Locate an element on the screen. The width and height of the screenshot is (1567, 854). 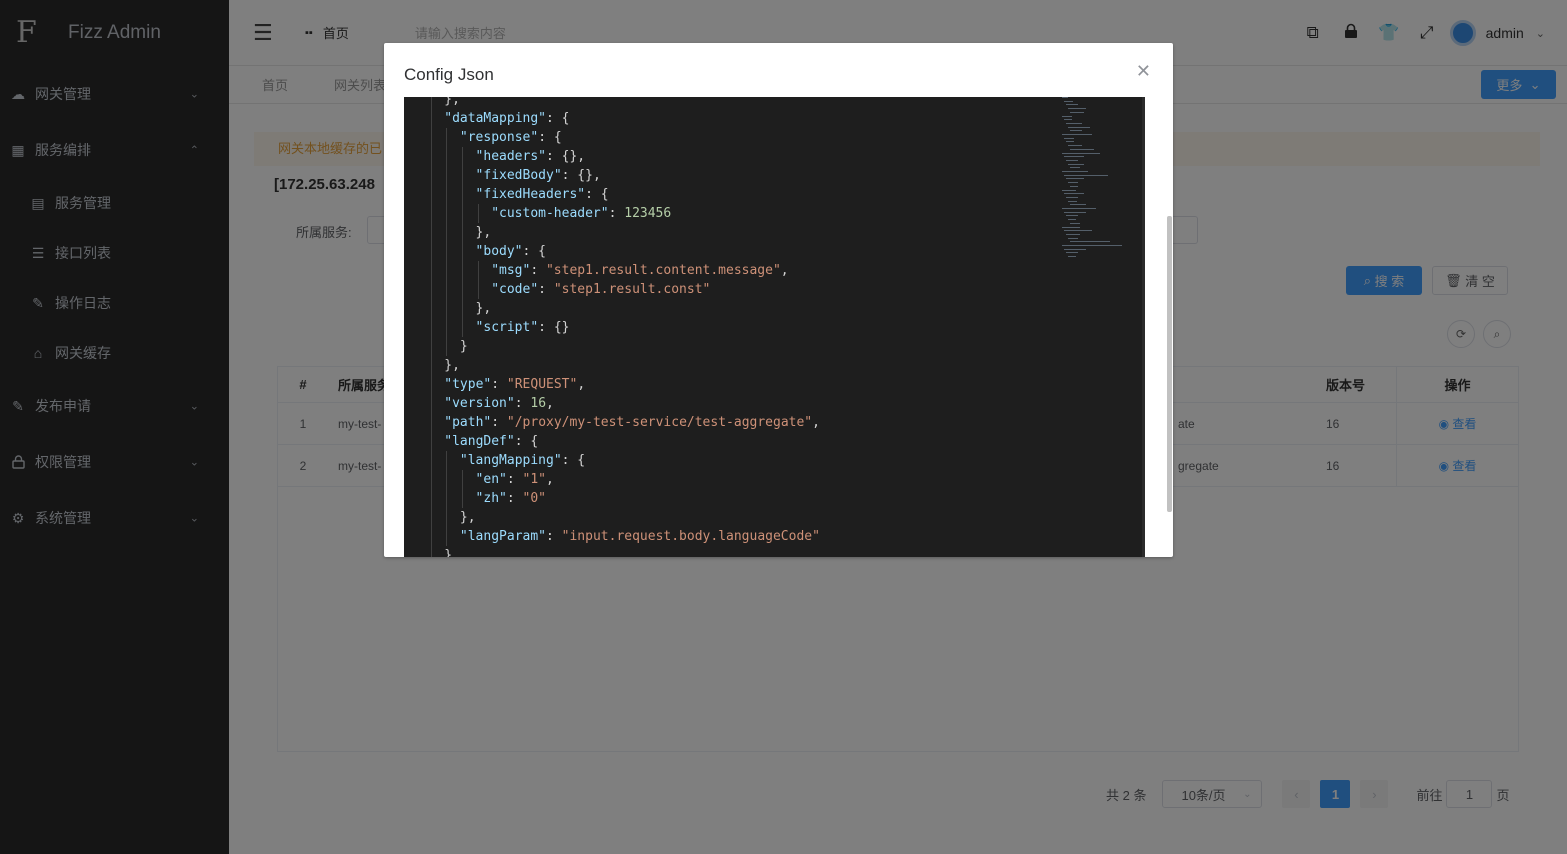
code-line: "response": { is located at coordinates (612, 137).